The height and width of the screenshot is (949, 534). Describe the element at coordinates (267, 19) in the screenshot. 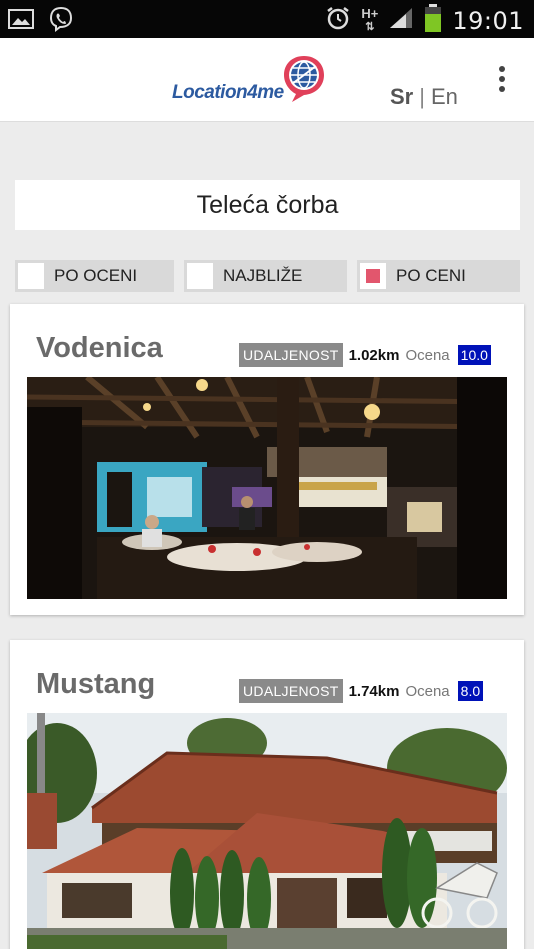

I see `status-bar: H+ ⇅ 19:01` at that location.